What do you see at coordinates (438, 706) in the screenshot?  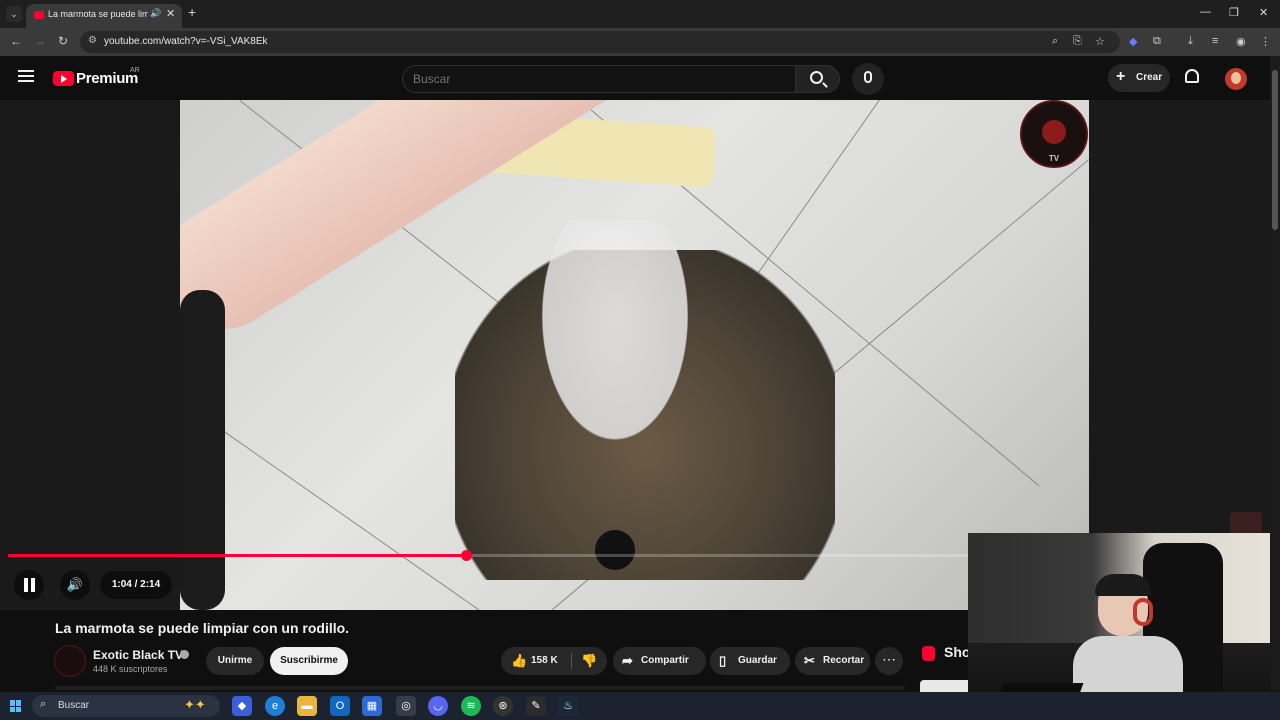 I see `discord-icon: ◡` at bounding box center [438, 706].